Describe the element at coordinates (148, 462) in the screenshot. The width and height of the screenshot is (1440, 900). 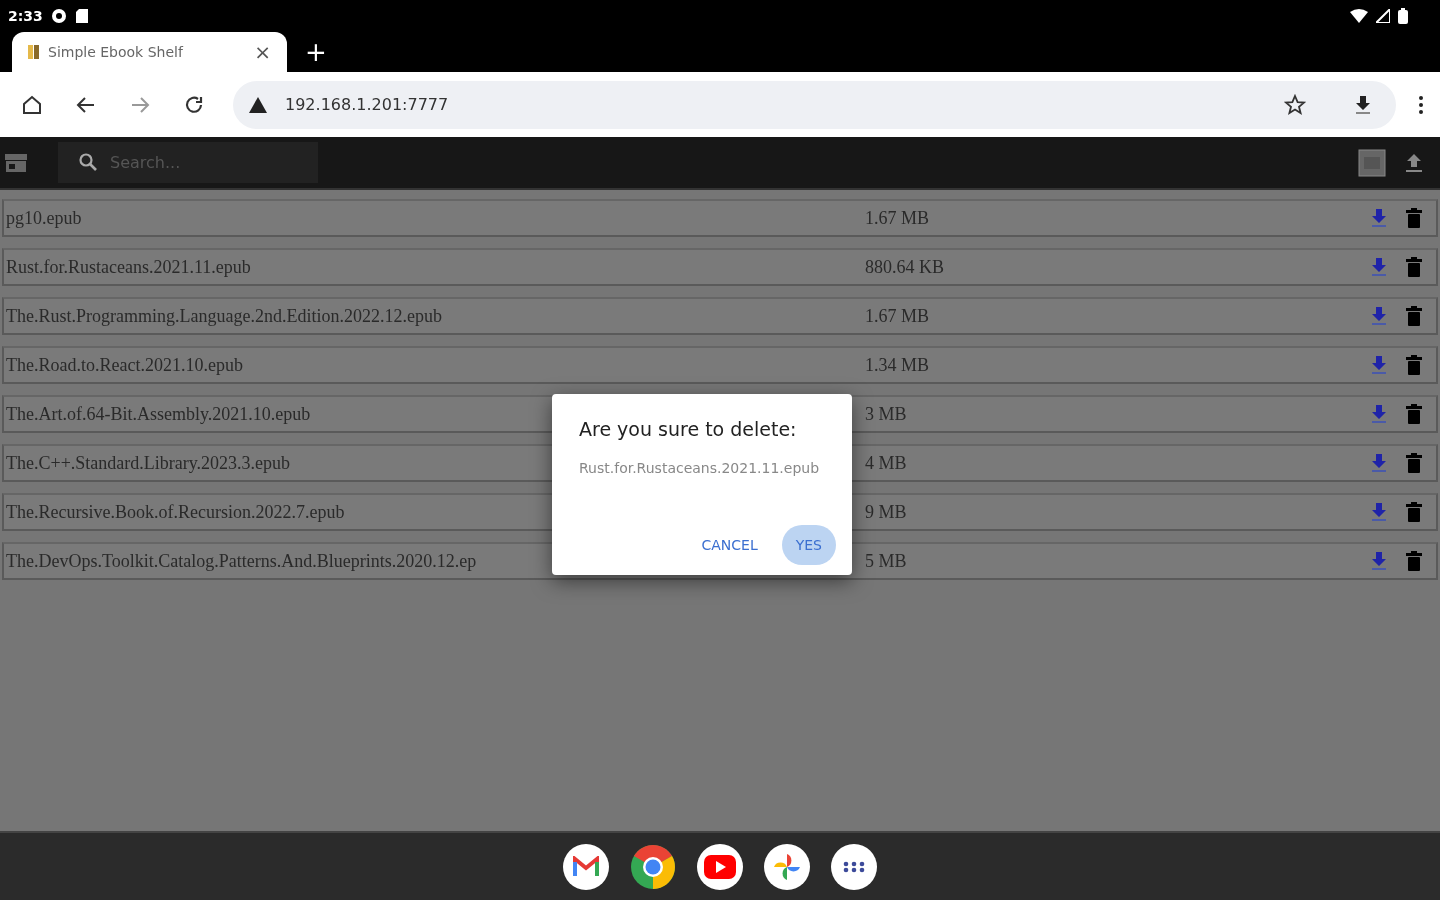
I see `book-name: The.C++.Standard.Library.2023.3.epub` at that location.